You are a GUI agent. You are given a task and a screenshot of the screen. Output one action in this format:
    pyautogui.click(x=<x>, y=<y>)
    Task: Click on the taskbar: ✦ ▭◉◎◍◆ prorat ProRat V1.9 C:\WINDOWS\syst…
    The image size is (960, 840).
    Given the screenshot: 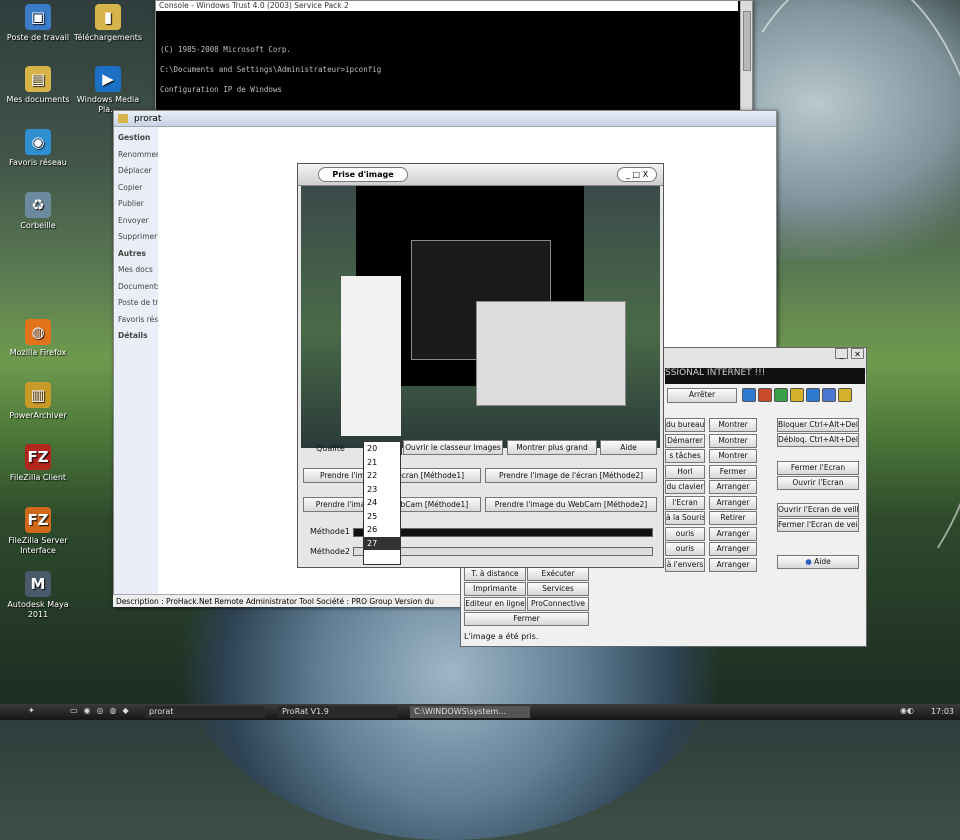 What is the action you would take?
    pyautogui.click(x=480, y=712)
    